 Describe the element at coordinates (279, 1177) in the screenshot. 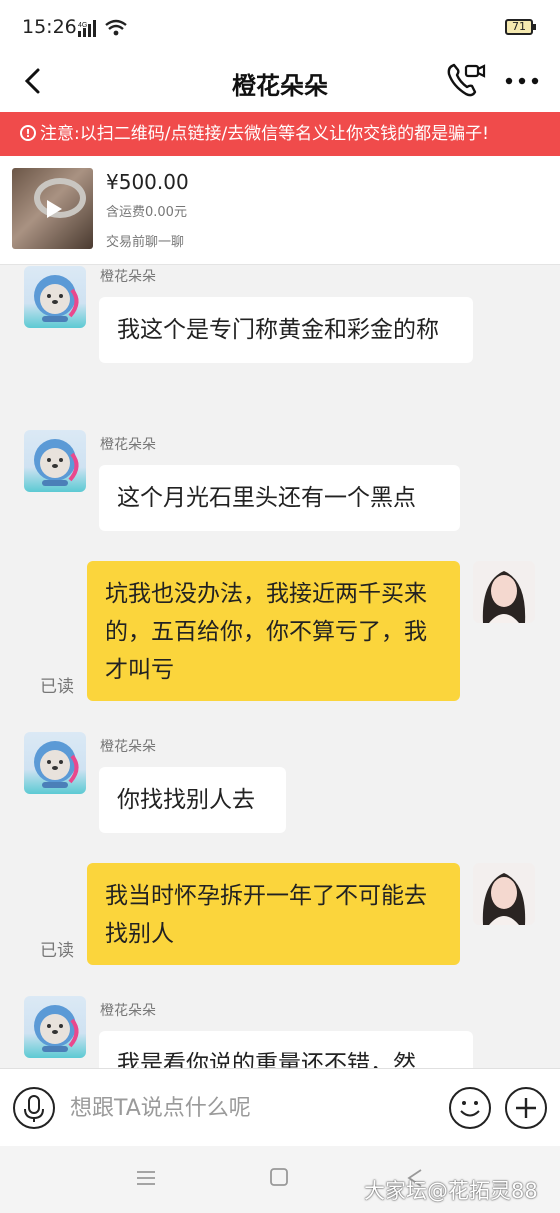

I see `home-icon` at that location.